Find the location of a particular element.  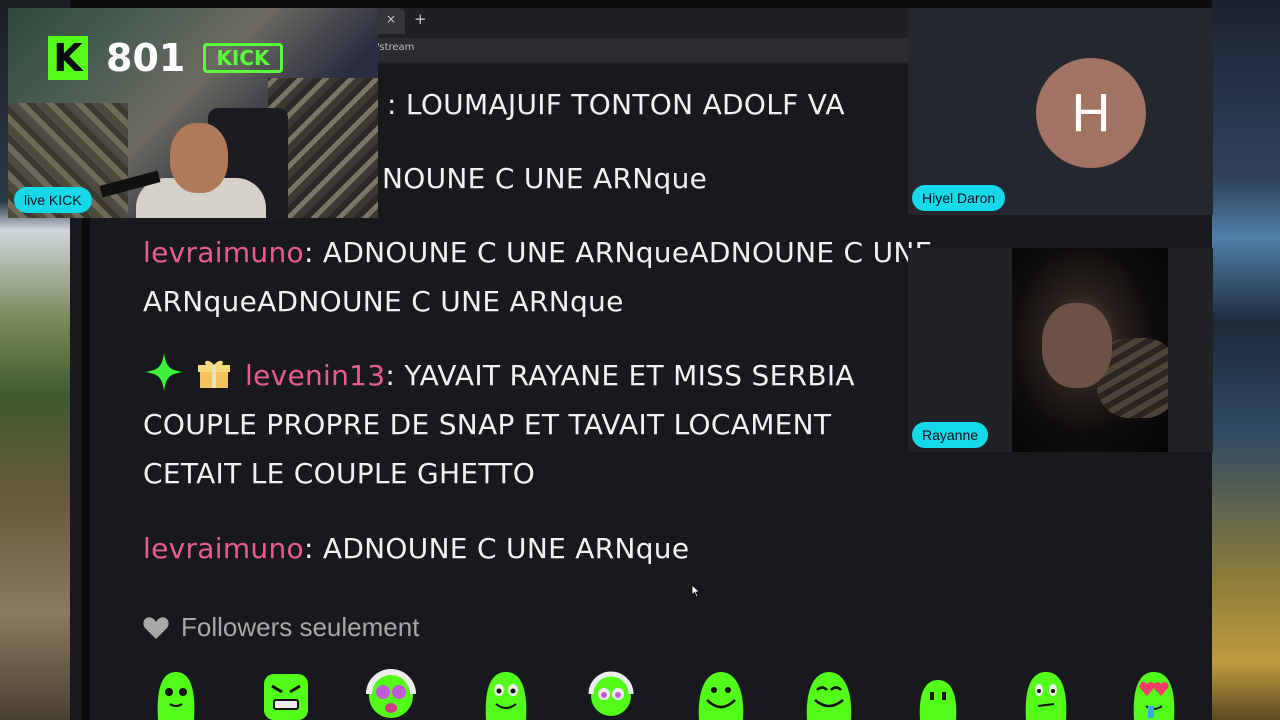

viewer-counter: 801 is located at coordinates (146, 58).